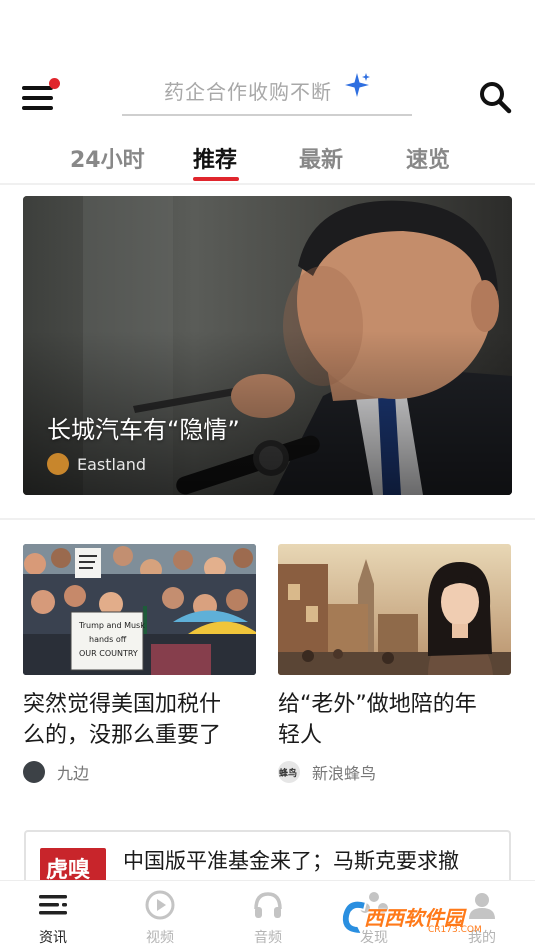 The height and width of the screenshot is (951, 535). What do you see at coordinates (216, 179) in the screenshot?
I see `active-tab-indicator` at bounding box center [216, 179].